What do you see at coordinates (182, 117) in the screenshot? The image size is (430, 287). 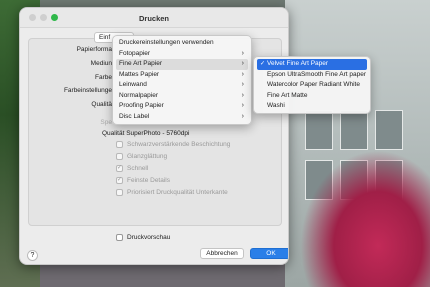 I see `media-menu-item: Disc Label ›` at bounding box center [182, 117].